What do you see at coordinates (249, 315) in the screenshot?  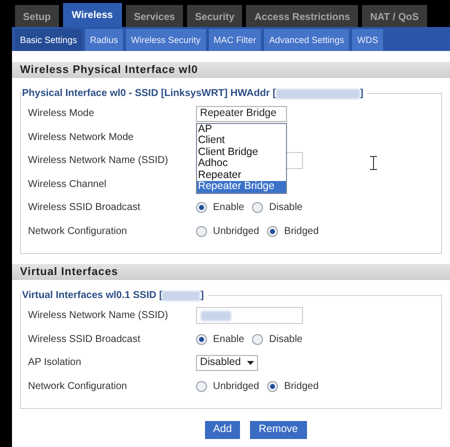 I see `input-field` at bounding box center [249, 315].